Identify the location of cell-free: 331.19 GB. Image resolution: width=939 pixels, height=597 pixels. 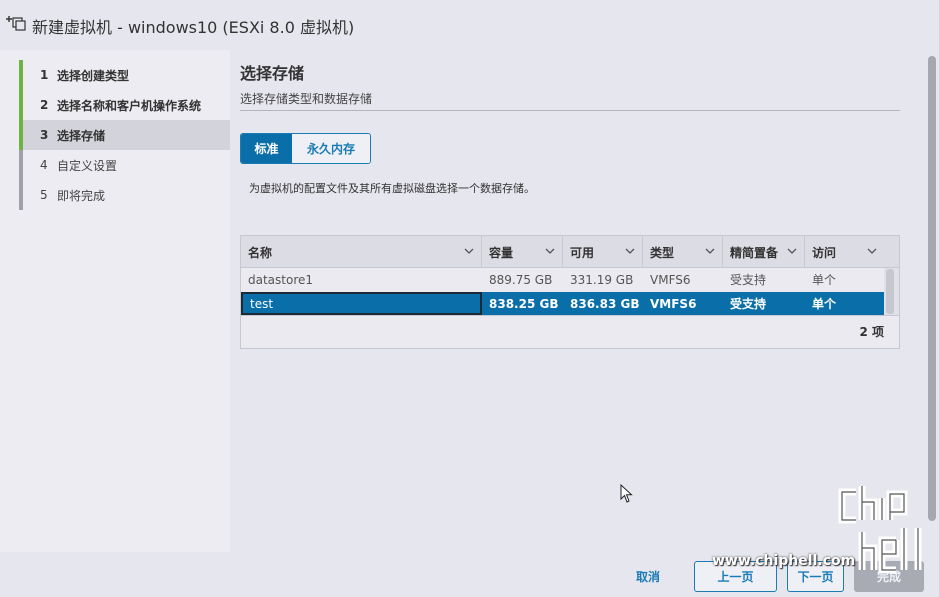
(602, 279).